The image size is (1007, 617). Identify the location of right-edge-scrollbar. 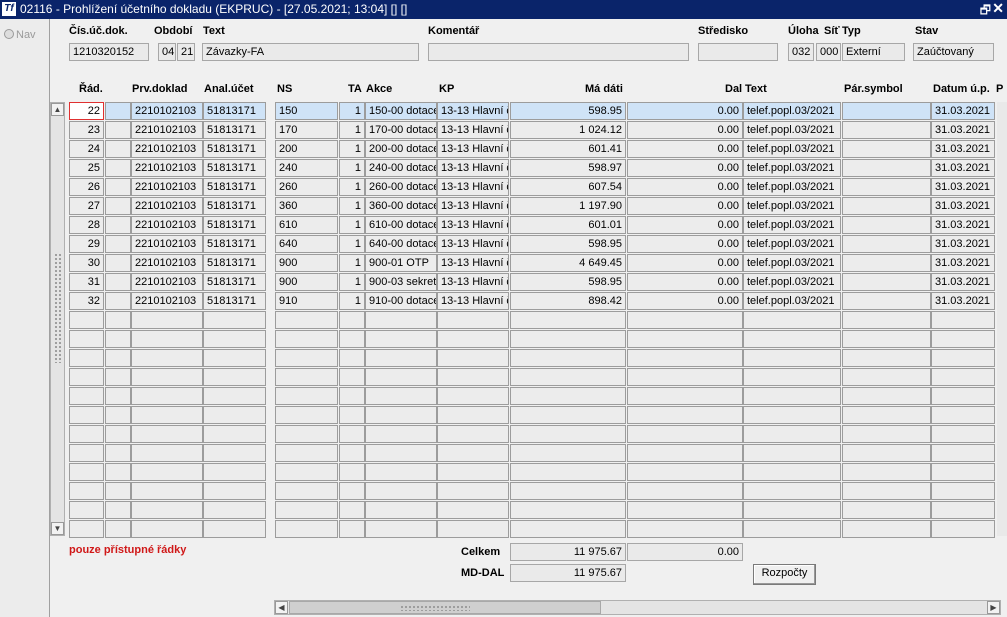
(1002, 319).